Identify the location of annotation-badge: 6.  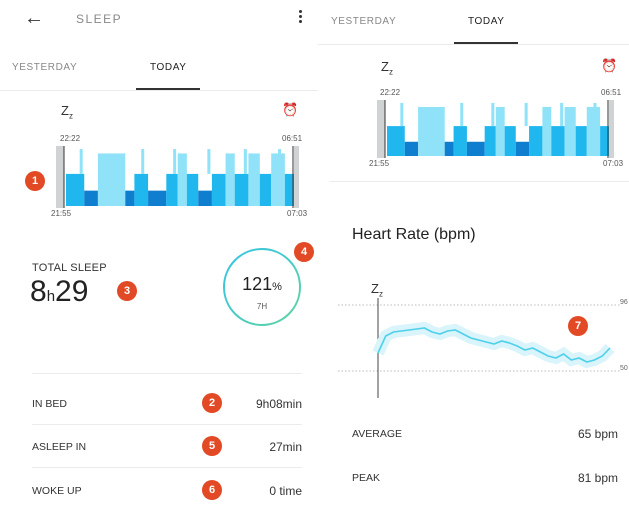
(212, 490).